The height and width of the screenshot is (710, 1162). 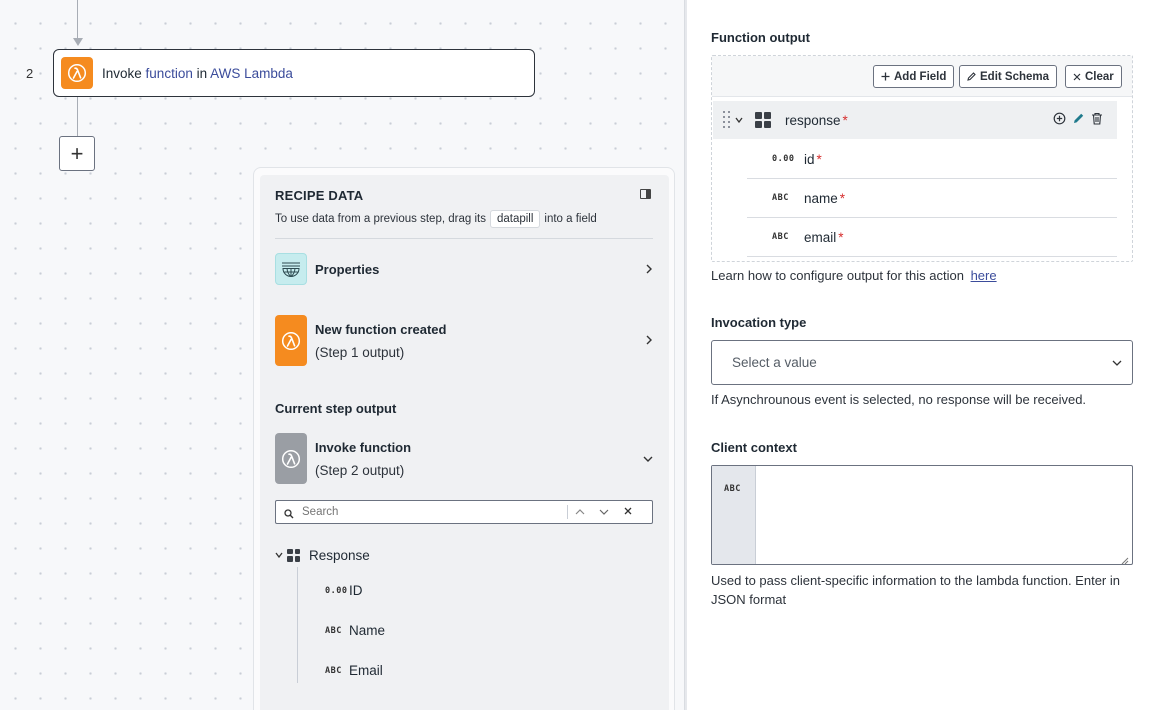 What do you see at coordinates (580, 512) in the screenshot?
I see `search-prev-button` at bounding box center [580, 512].